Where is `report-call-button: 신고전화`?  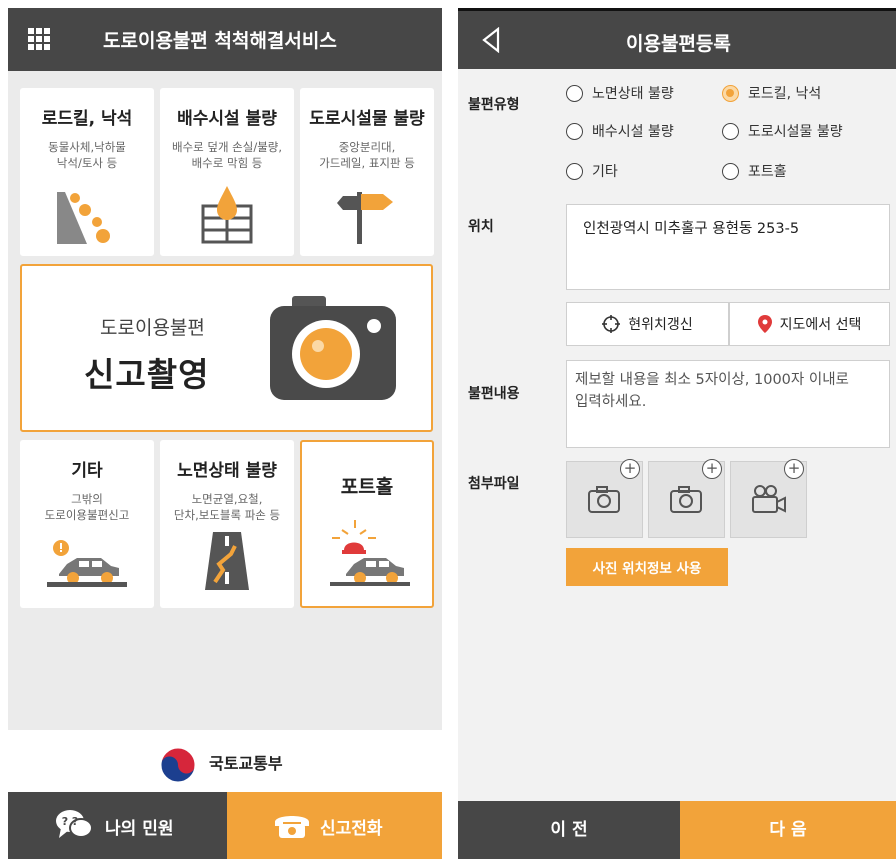 report-call-button: 신고전화 is located at coordinates (334, 825).